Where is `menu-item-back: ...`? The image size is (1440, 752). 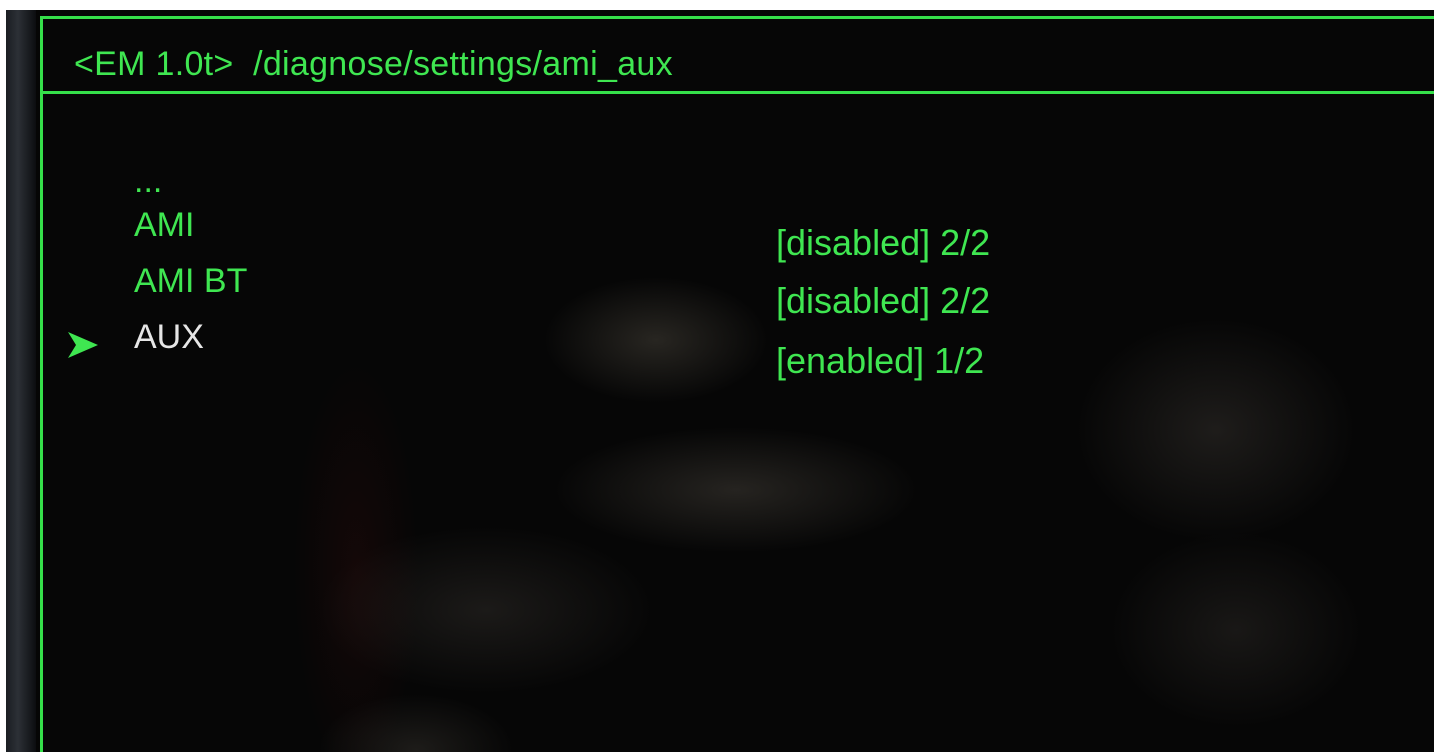
menu-item-back: ... is located at coordinates (148, 181).